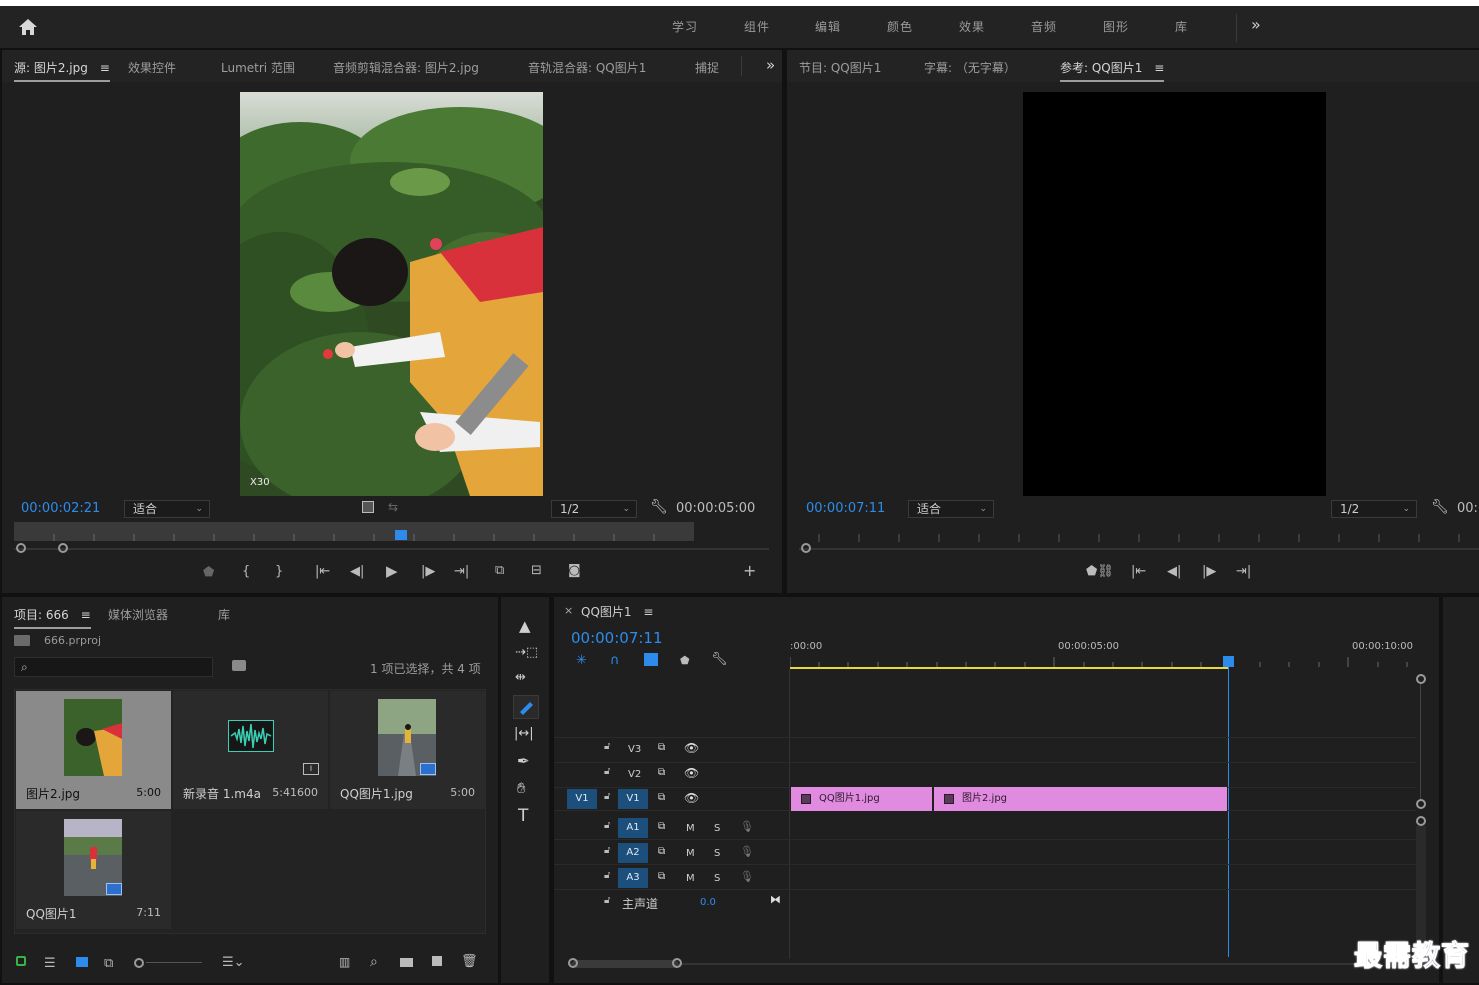  I want to click on new-item-icon, so click(437, 961).